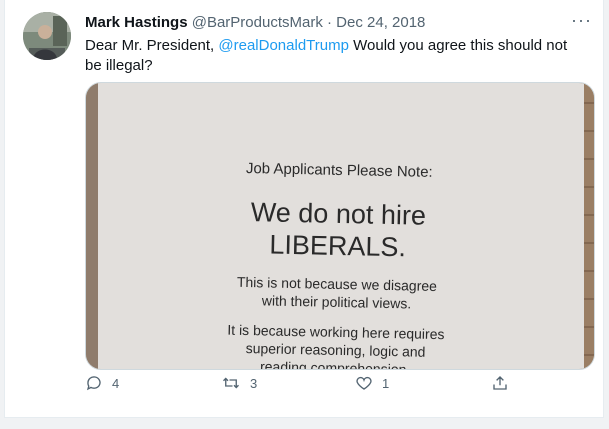 This screenshot has width=609, height=429. I want to click on reply-icon, so click(93, 383).